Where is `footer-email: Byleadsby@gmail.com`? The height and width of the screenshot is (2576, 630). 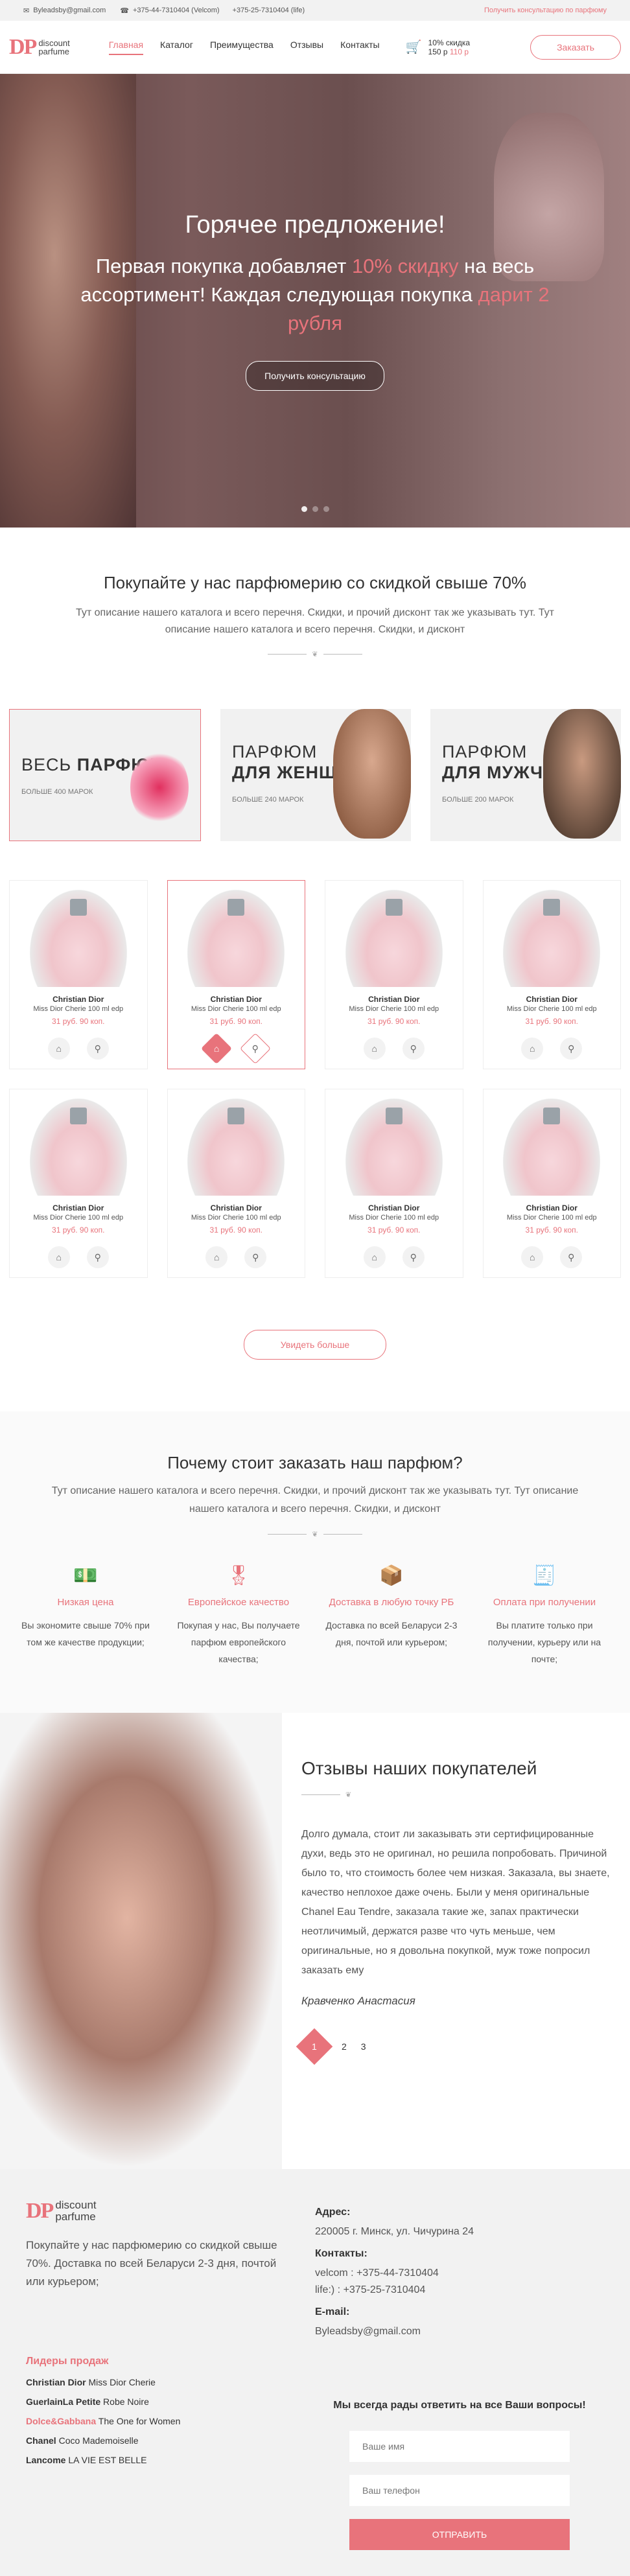 footer-email: Byleadsby@gmail.com is located at coordinates (459, 2331).